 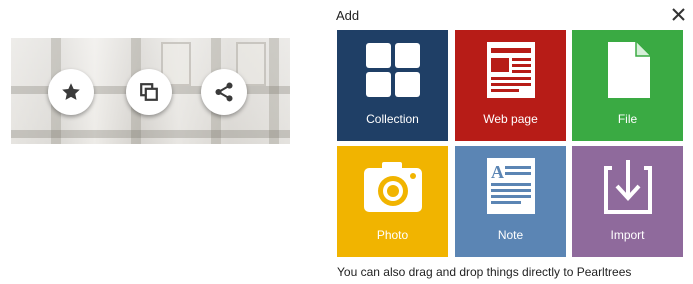 I want to click on web-page-icon, so click(x=510, y=70).